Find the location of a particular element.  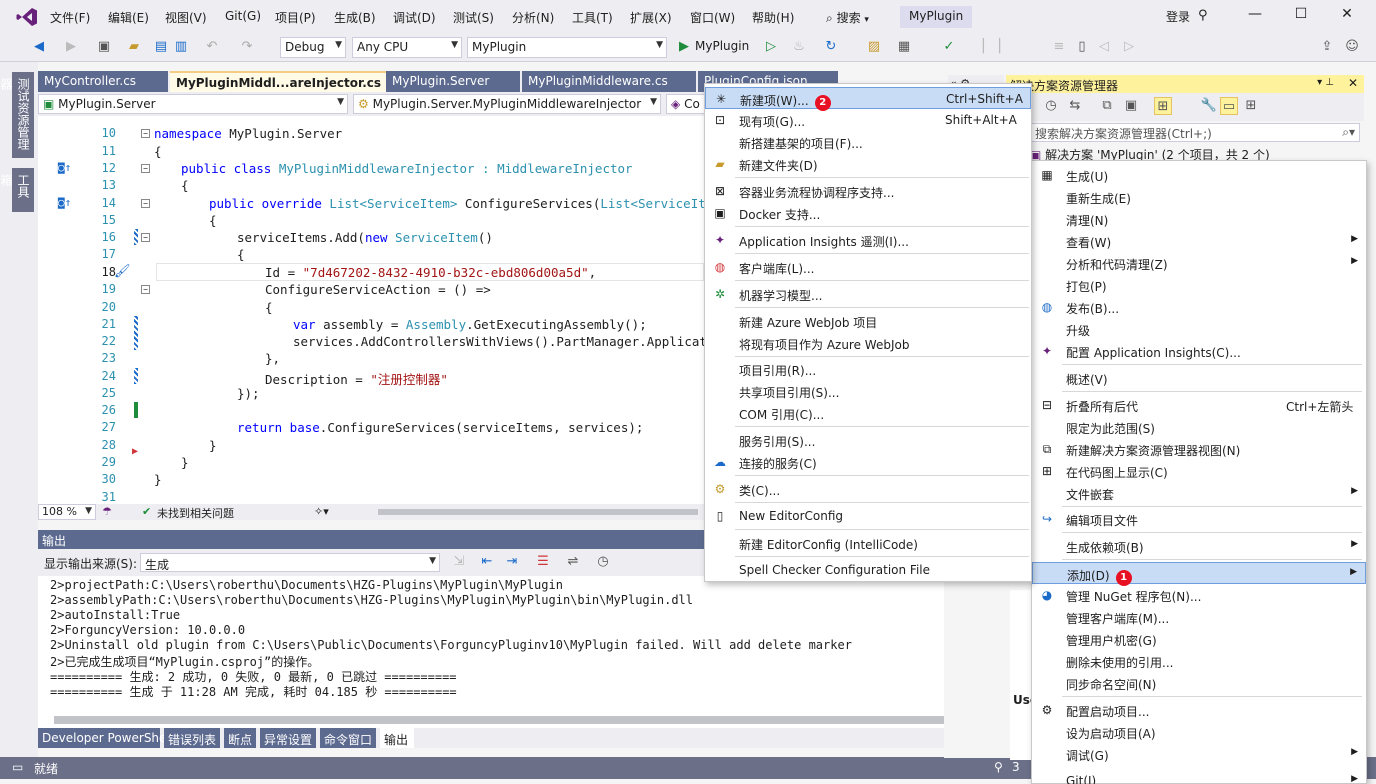

menu-test: 测试(S) is located at coordinates (473, 17).